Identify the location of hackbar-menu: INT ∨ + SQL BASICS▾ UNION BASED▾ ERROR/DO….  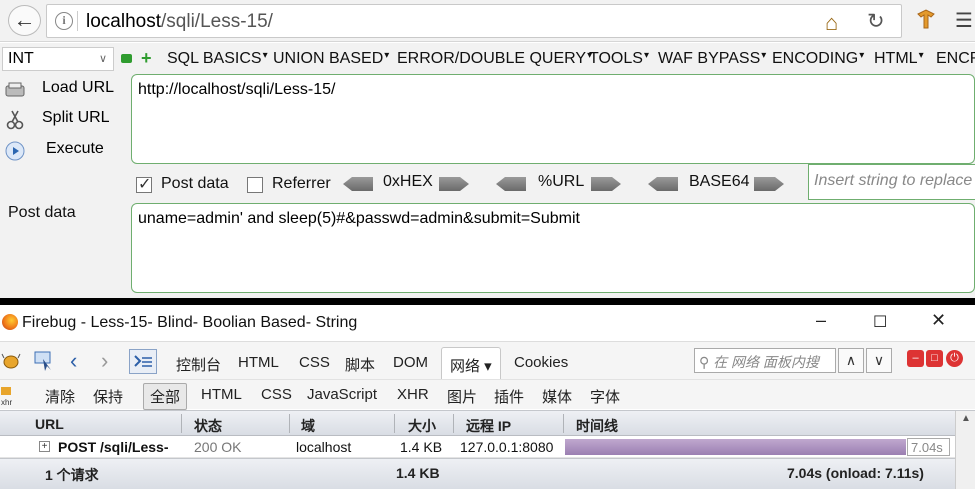
(487, 59).